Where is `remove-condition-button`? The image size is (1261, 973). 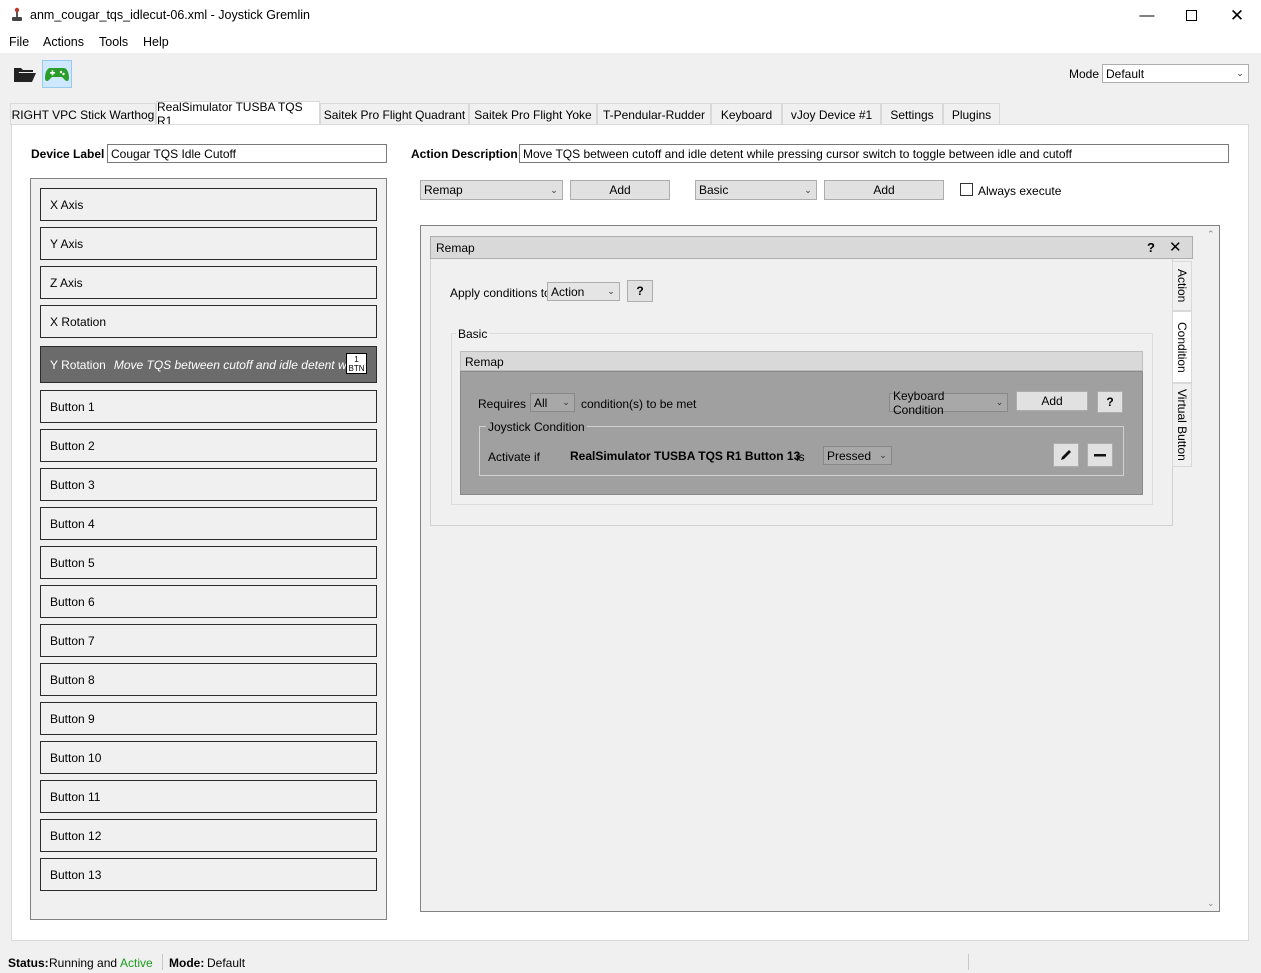
remove-condition-button is located at coordinates (1100, 455).